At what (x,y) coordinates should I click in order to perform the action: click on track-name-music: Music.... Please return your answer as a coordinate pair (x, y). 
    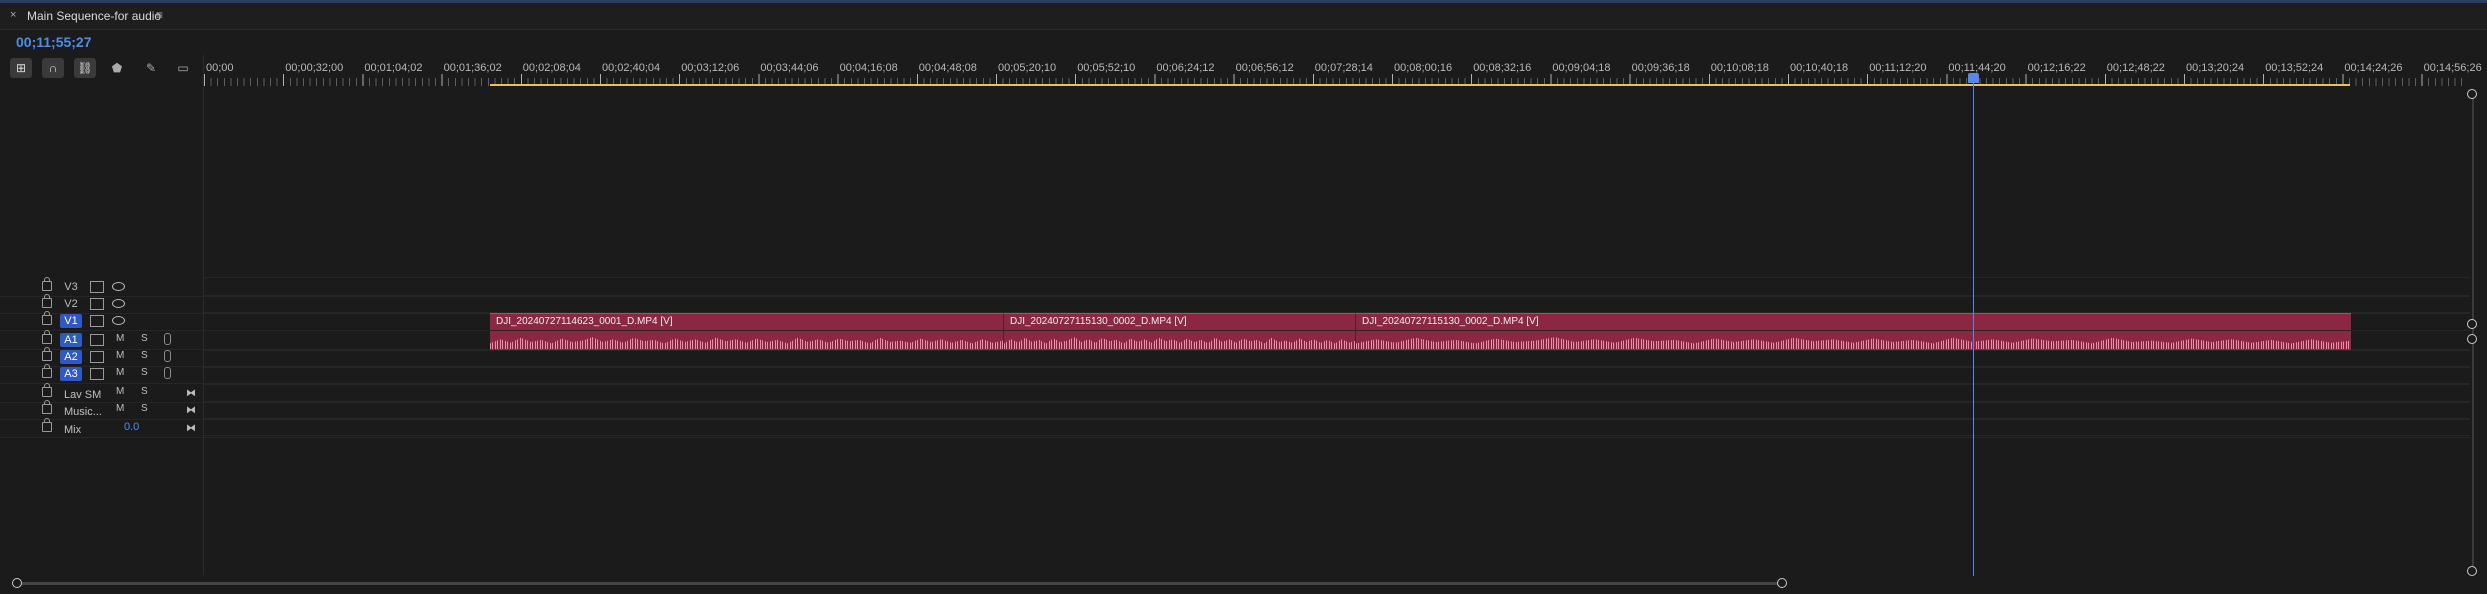
    Looking at the image, I should click on (83, 412).